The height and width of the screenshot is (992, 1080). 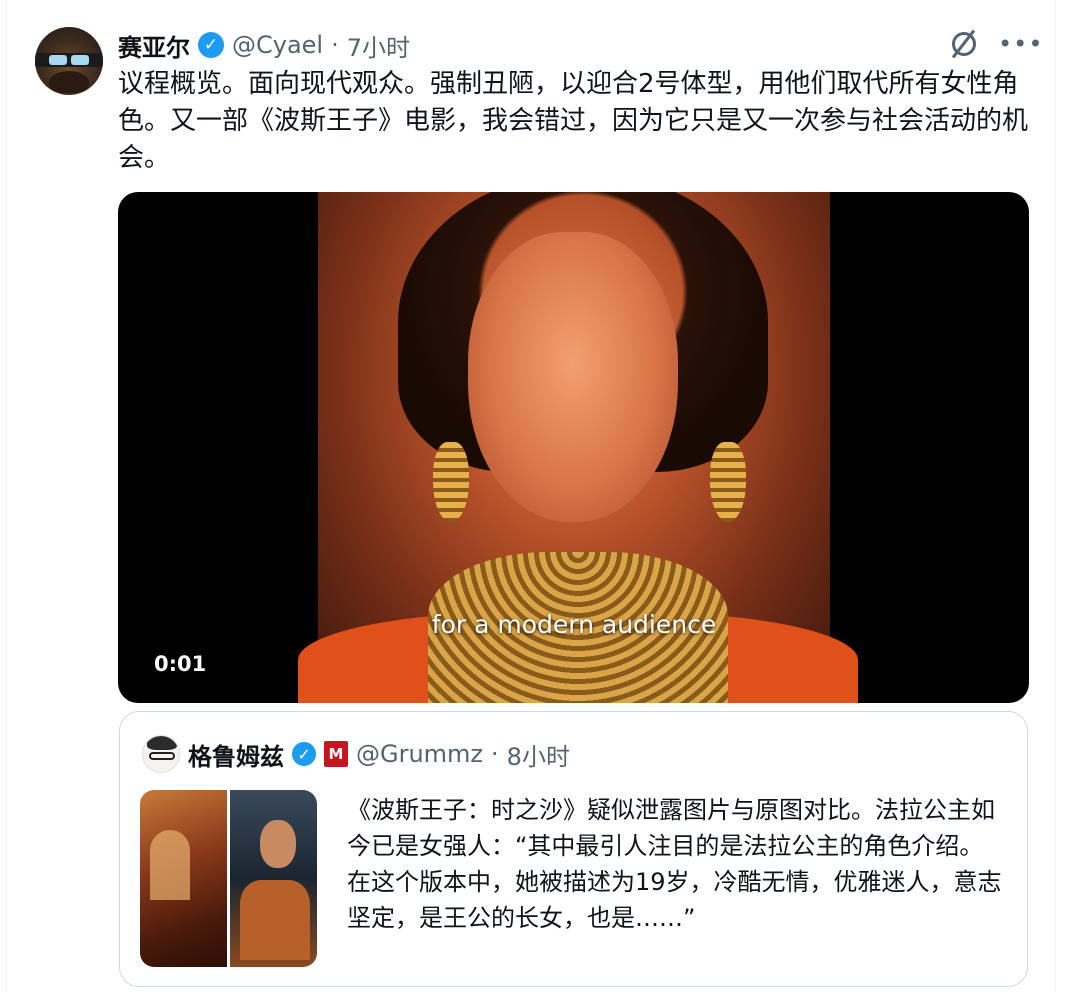 What do you see at coordinates (154, 45) in the screenshot?
I see `author-name: 赛亚尔` at bounding box center [154, 45].